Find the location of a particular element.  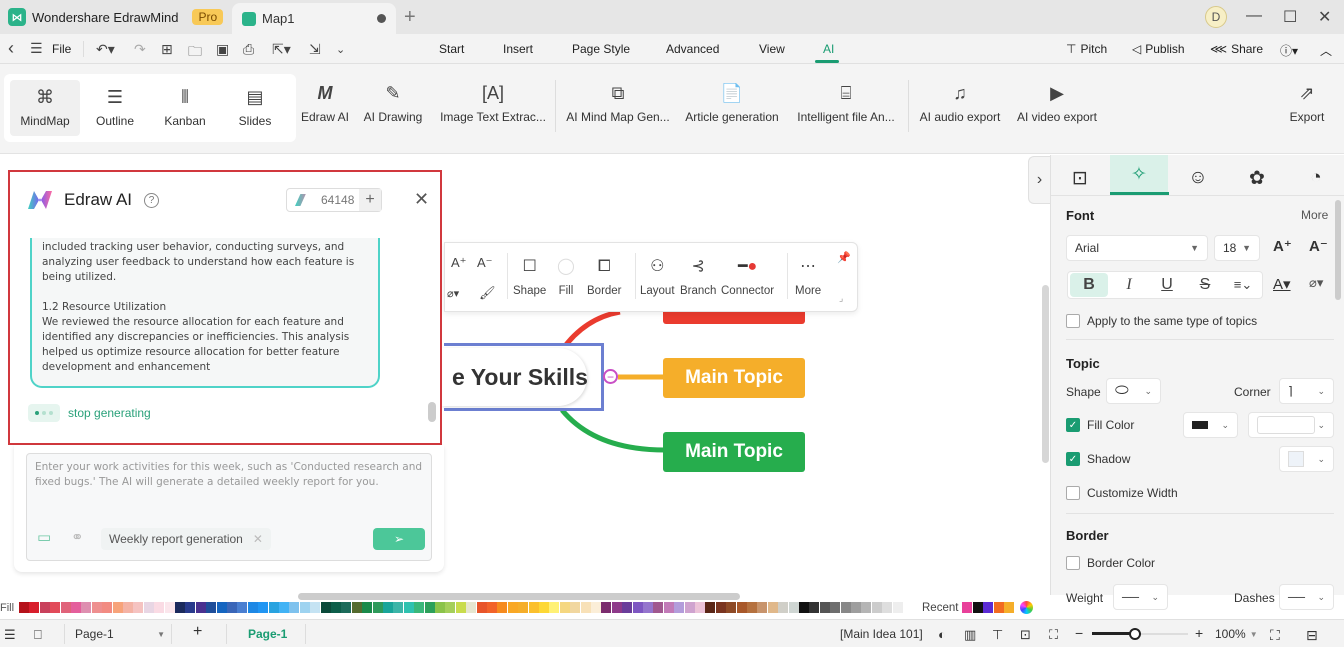

connector-button: ━● Connector is located at coordinates (747, 277).